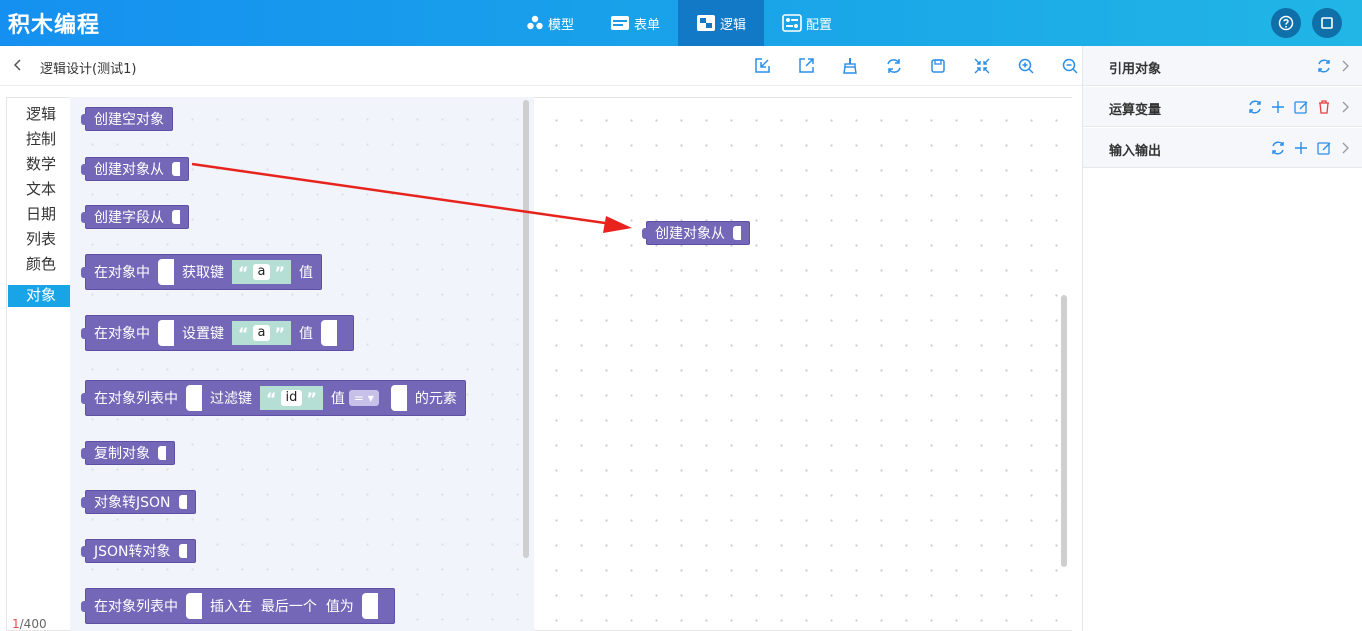  I want to click on block-json-to-object: JSON转对象, so click(138, 551).